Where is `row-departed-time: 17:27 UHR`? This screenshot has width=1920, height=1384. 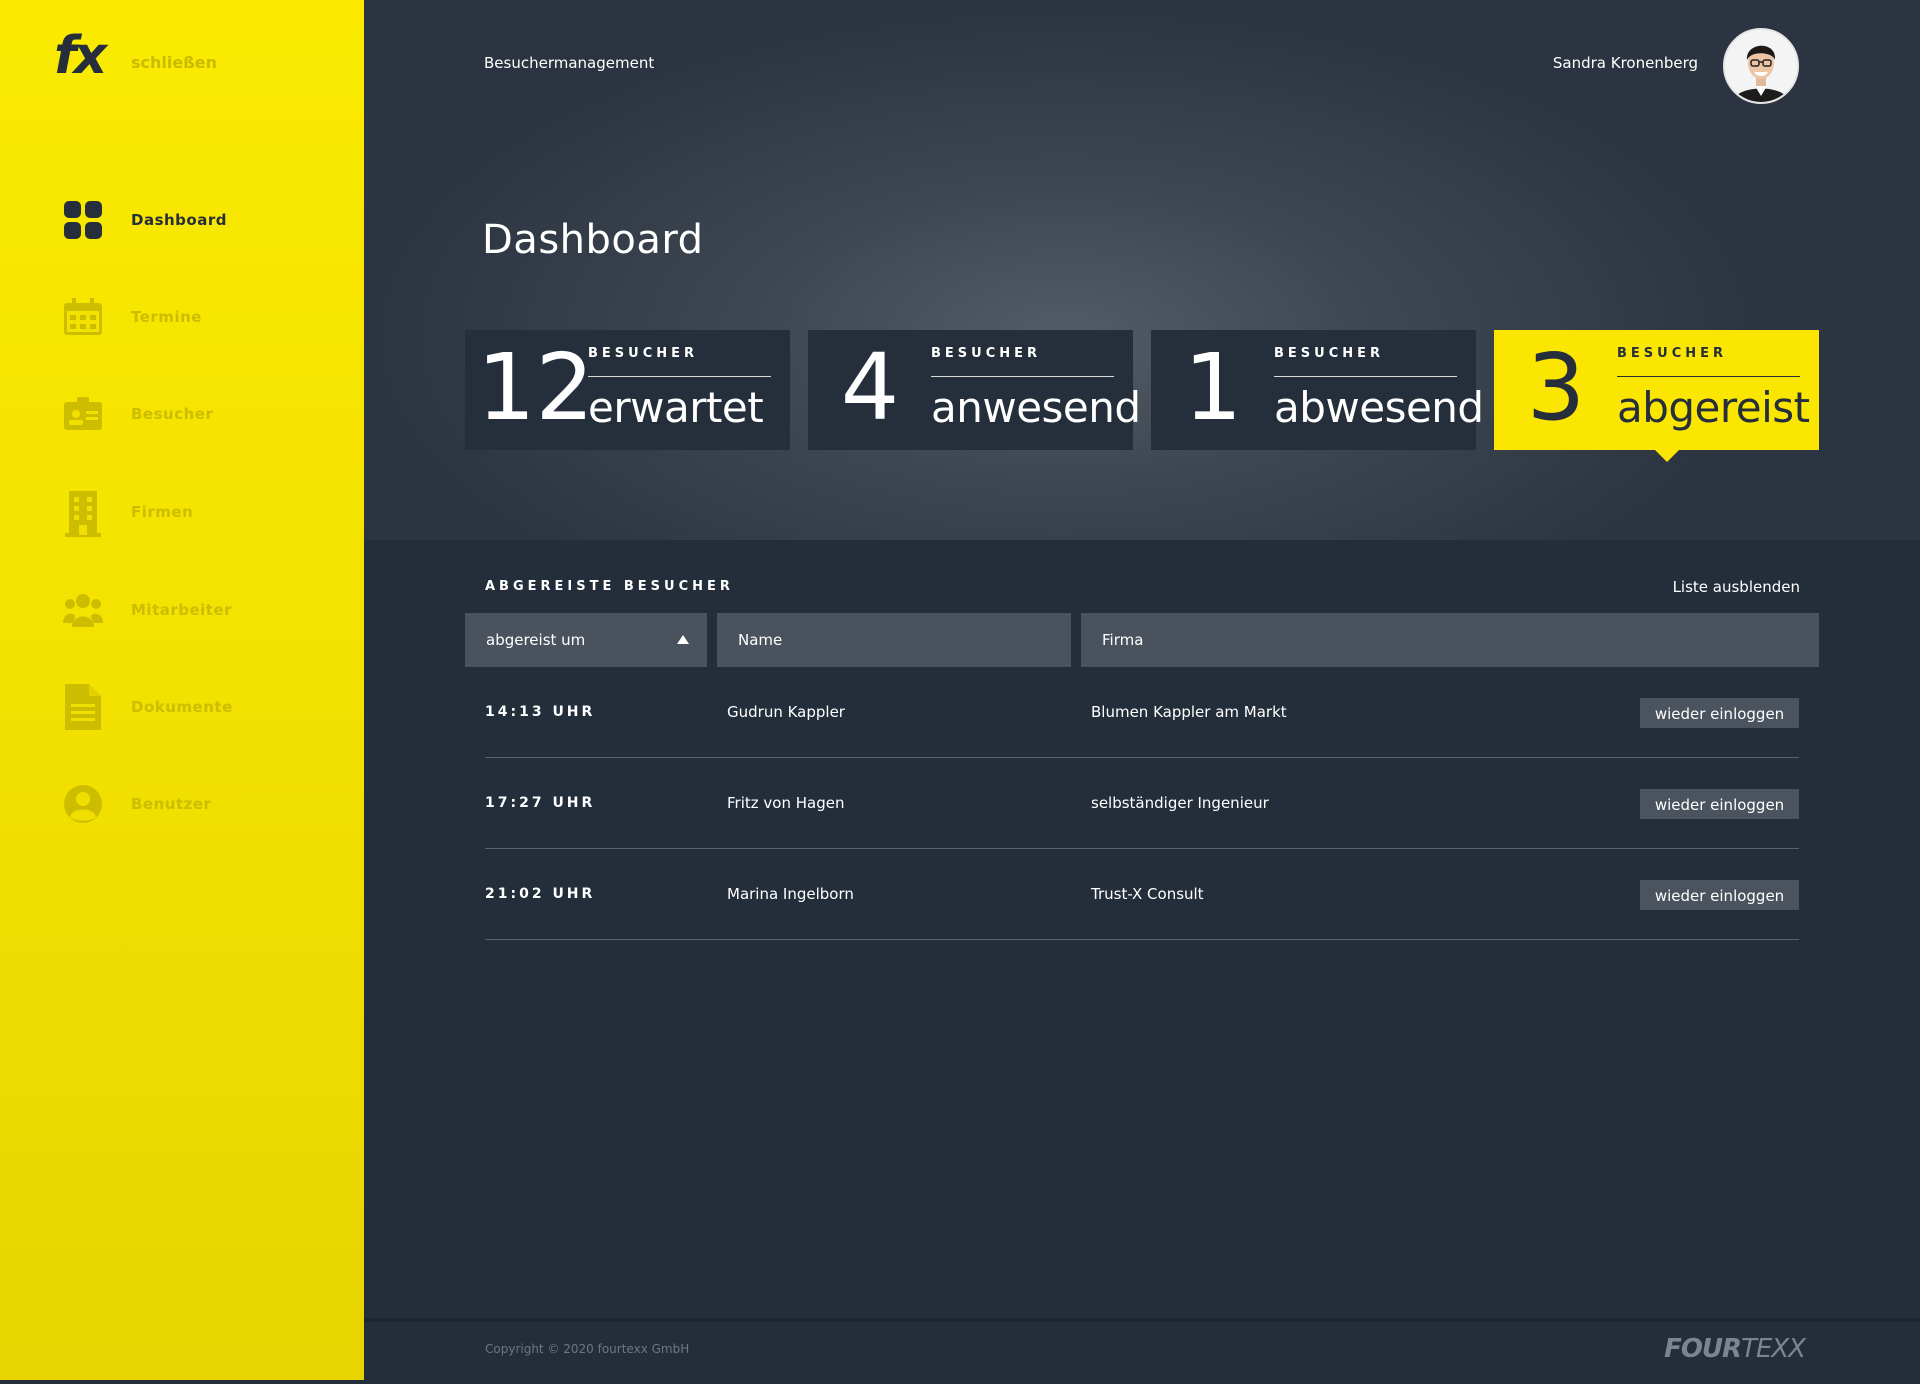 row-departed-time: 17:27 UHR is located at coordinates (540, 803).